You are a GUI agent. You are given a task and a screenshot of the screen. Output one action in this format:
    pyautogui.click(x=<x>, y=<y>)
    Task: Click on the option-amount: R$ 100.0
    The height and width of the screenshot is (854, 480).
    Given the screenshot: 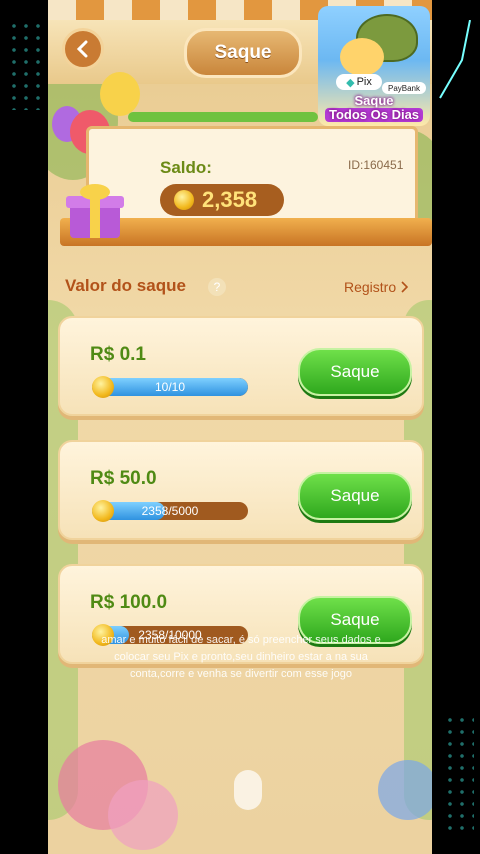 What is the action you would take?
    pyautogui.click(x=129, y=602)
    